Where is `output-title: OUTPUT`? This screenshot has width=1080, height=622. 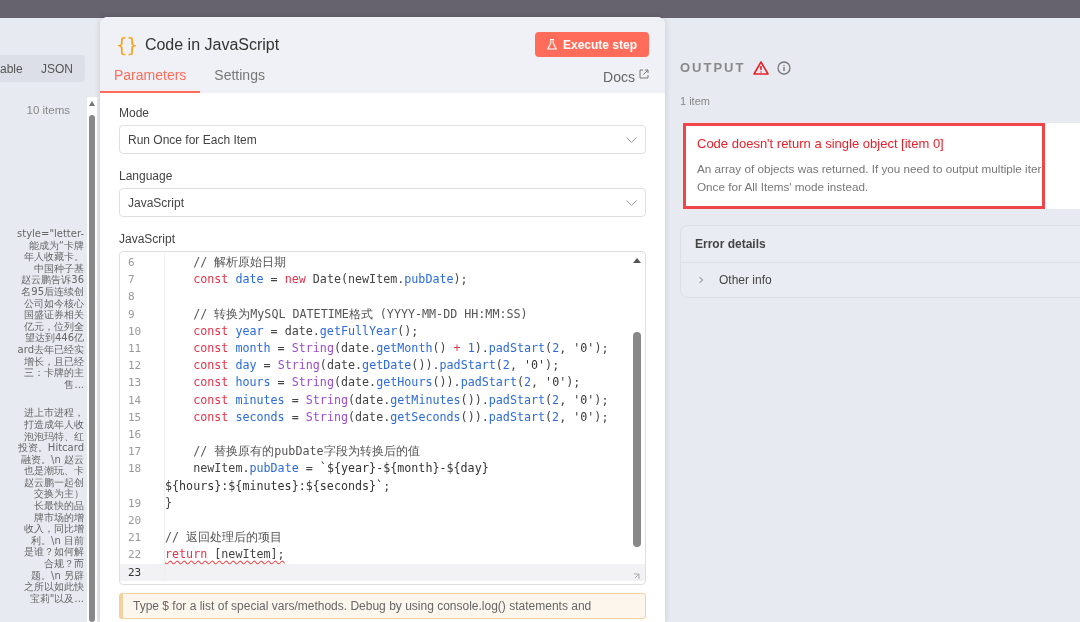
output-title: OUTPUT is located at coordinates (713, 67).